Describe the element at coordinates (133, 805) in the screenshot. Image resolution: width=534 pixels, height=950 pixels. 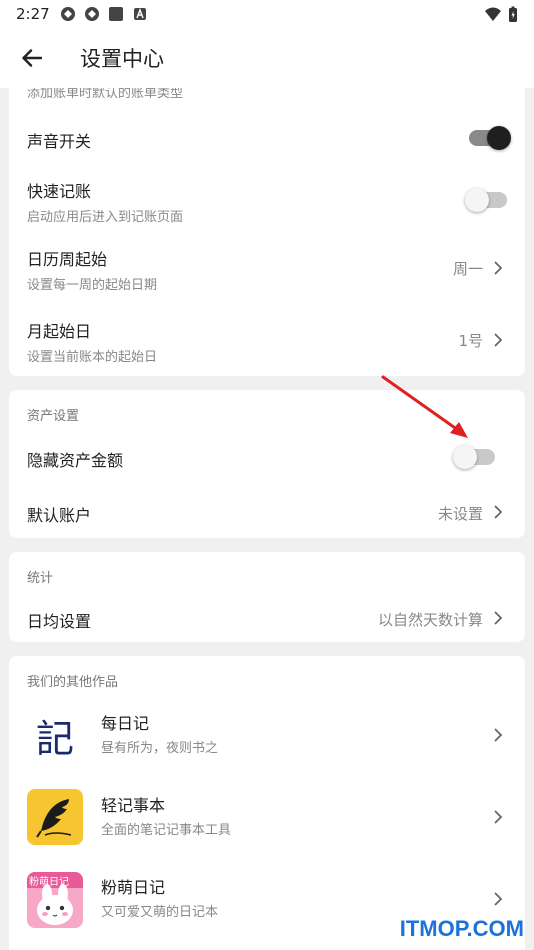
I see `app-name: 轻记事本` at that location.